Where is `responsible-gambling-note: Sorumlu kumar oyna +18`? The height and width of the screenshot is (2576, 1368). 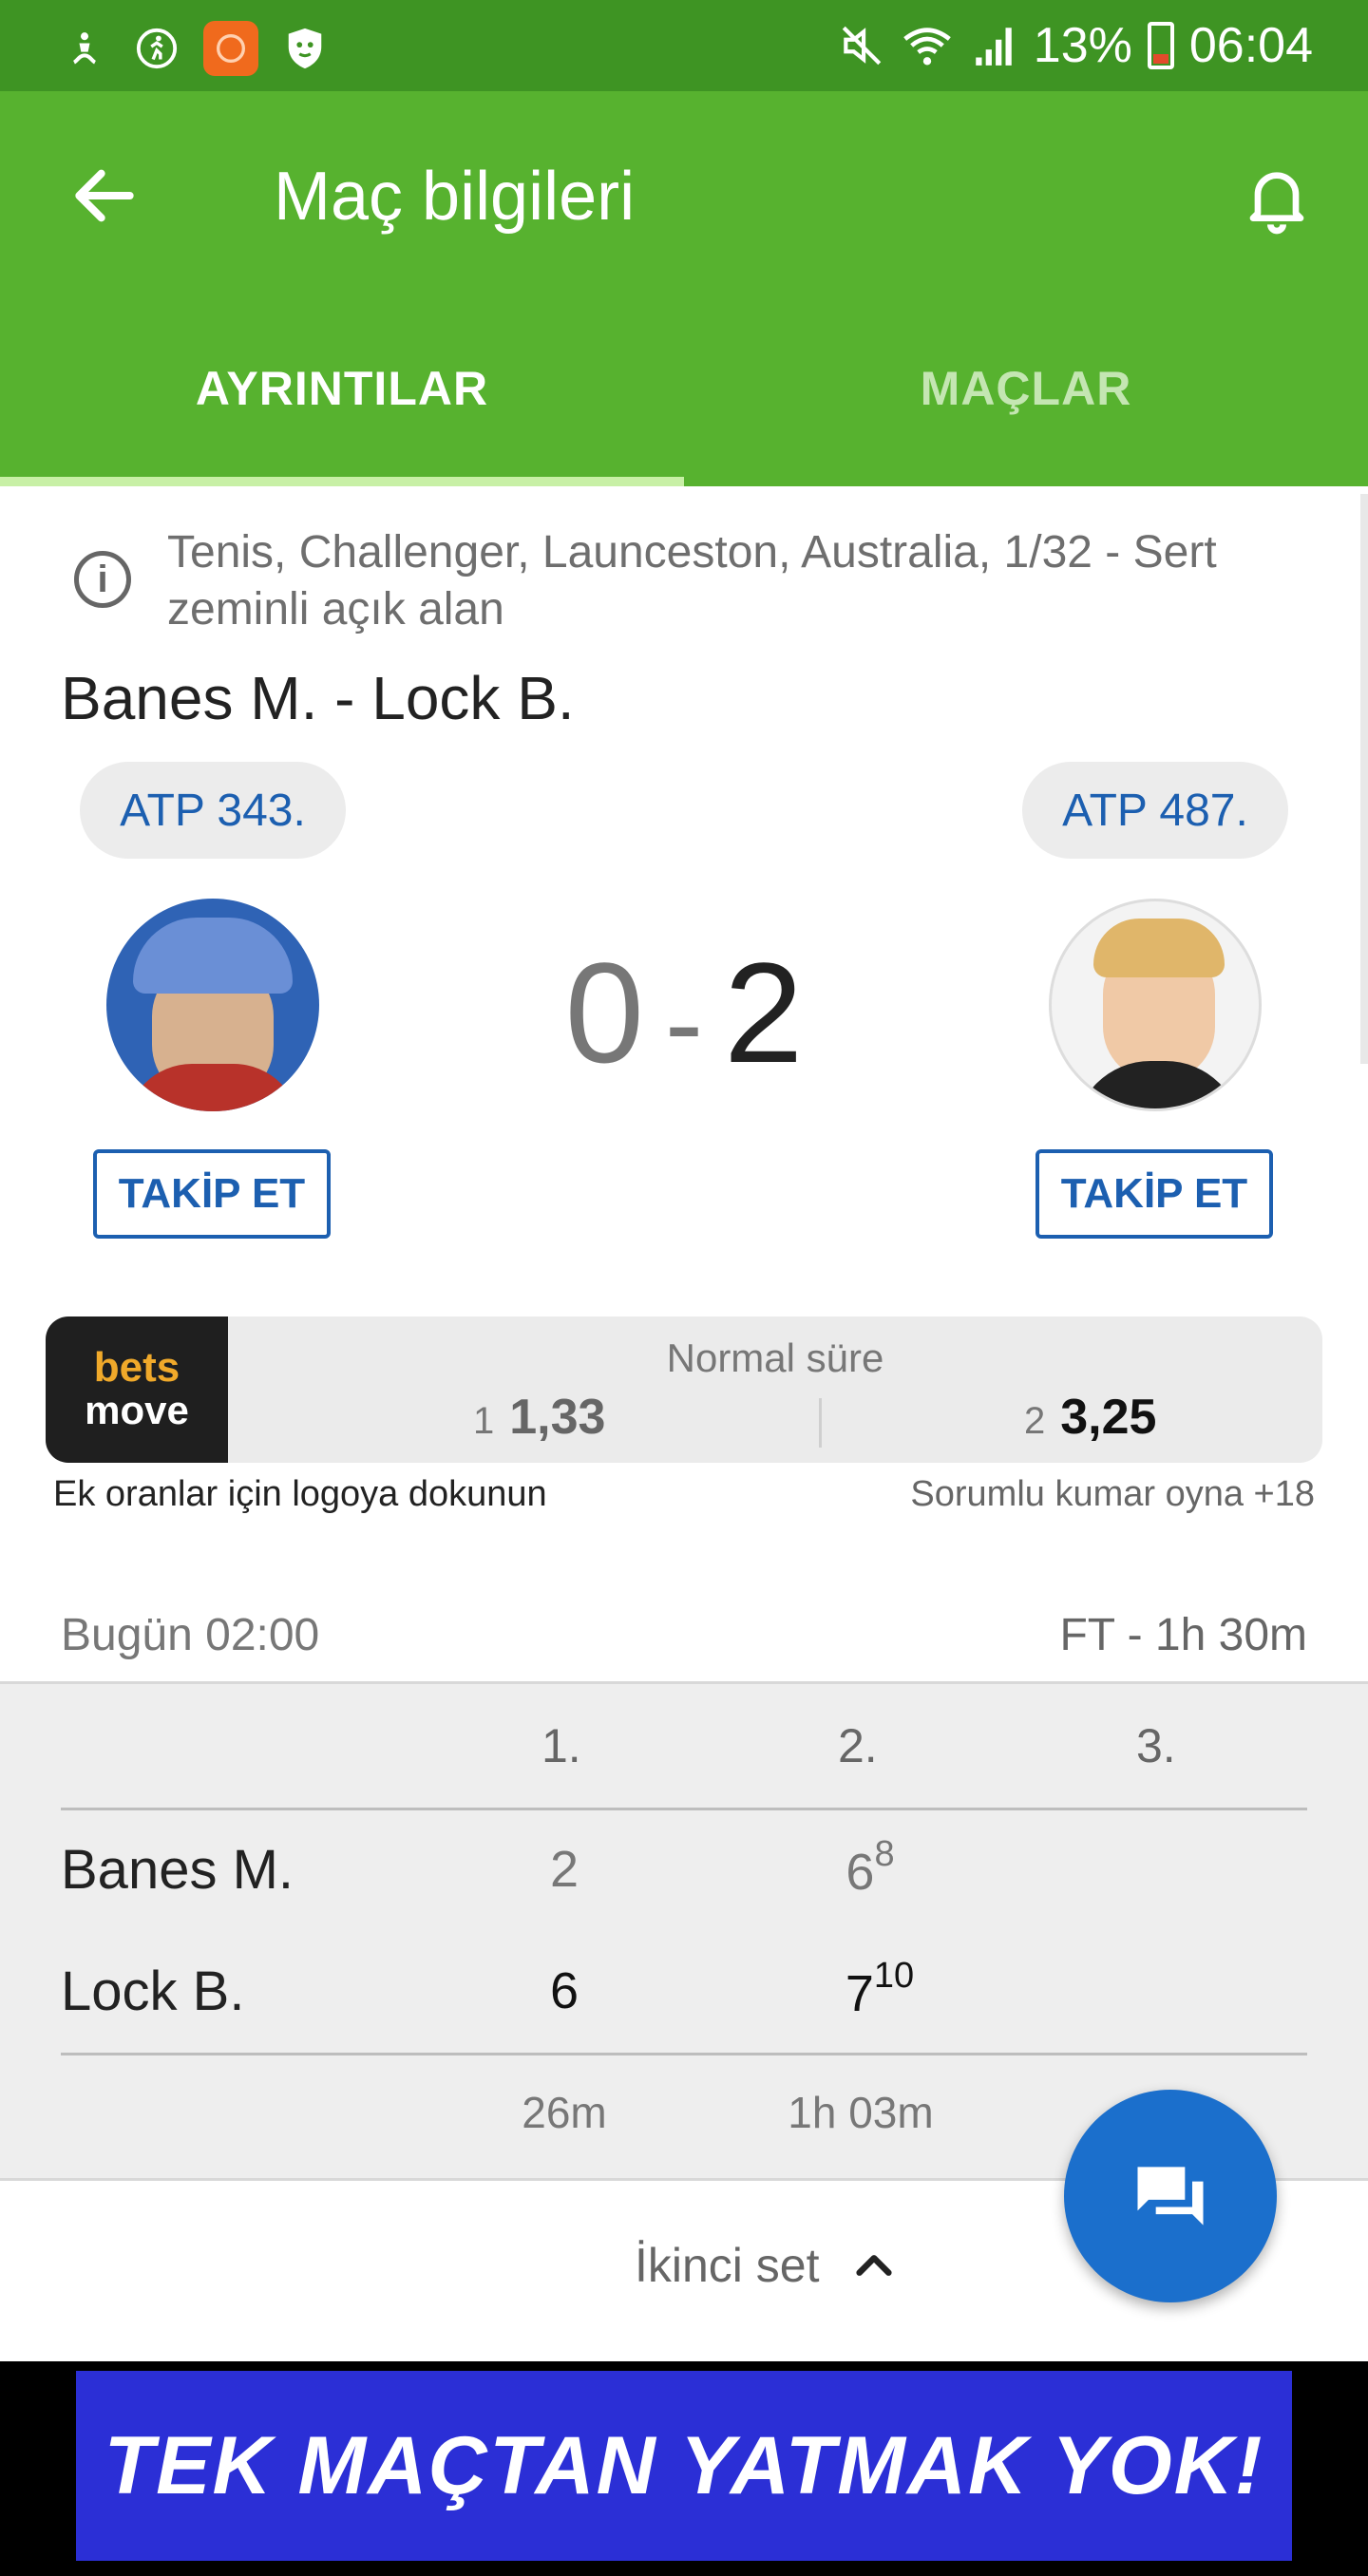 responsible-gambling-note: Sorumlu kumar oyna +18 is located at coordinates (1112, 1494).